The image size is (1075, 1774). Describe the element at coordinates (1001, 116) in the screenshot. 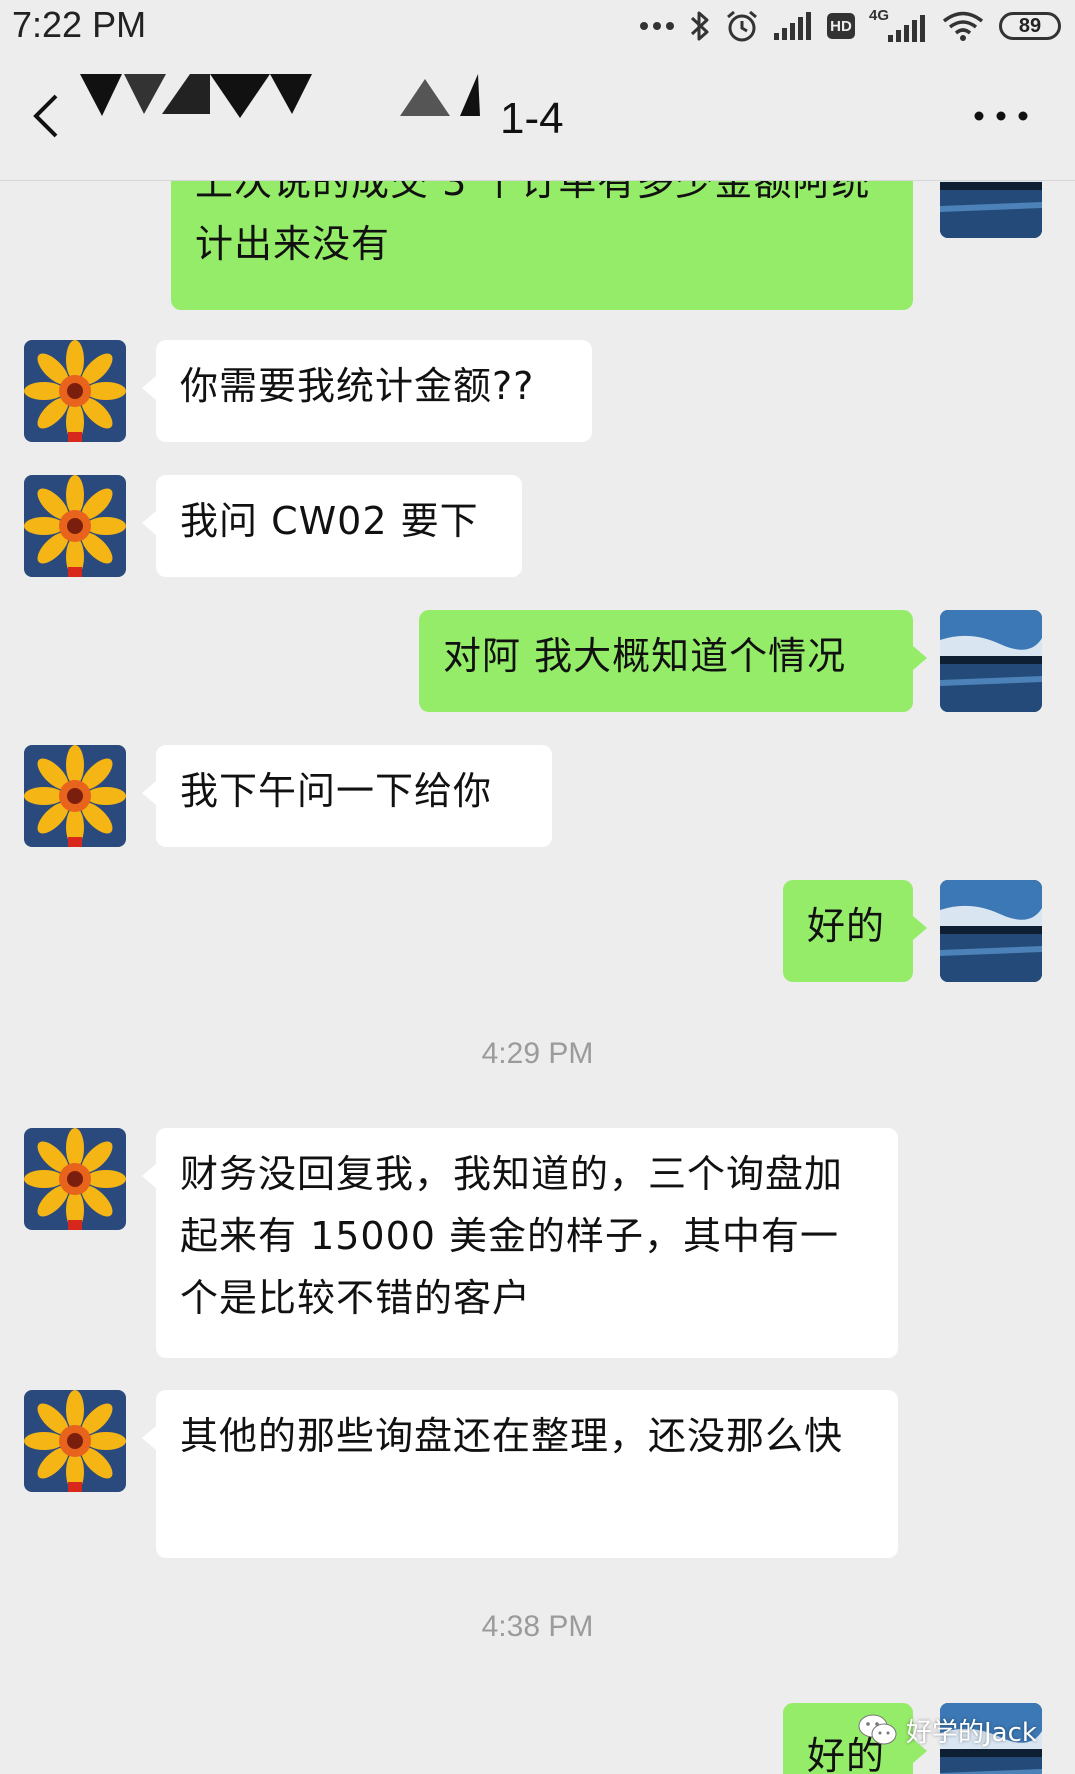

I see `more-button` at that location.